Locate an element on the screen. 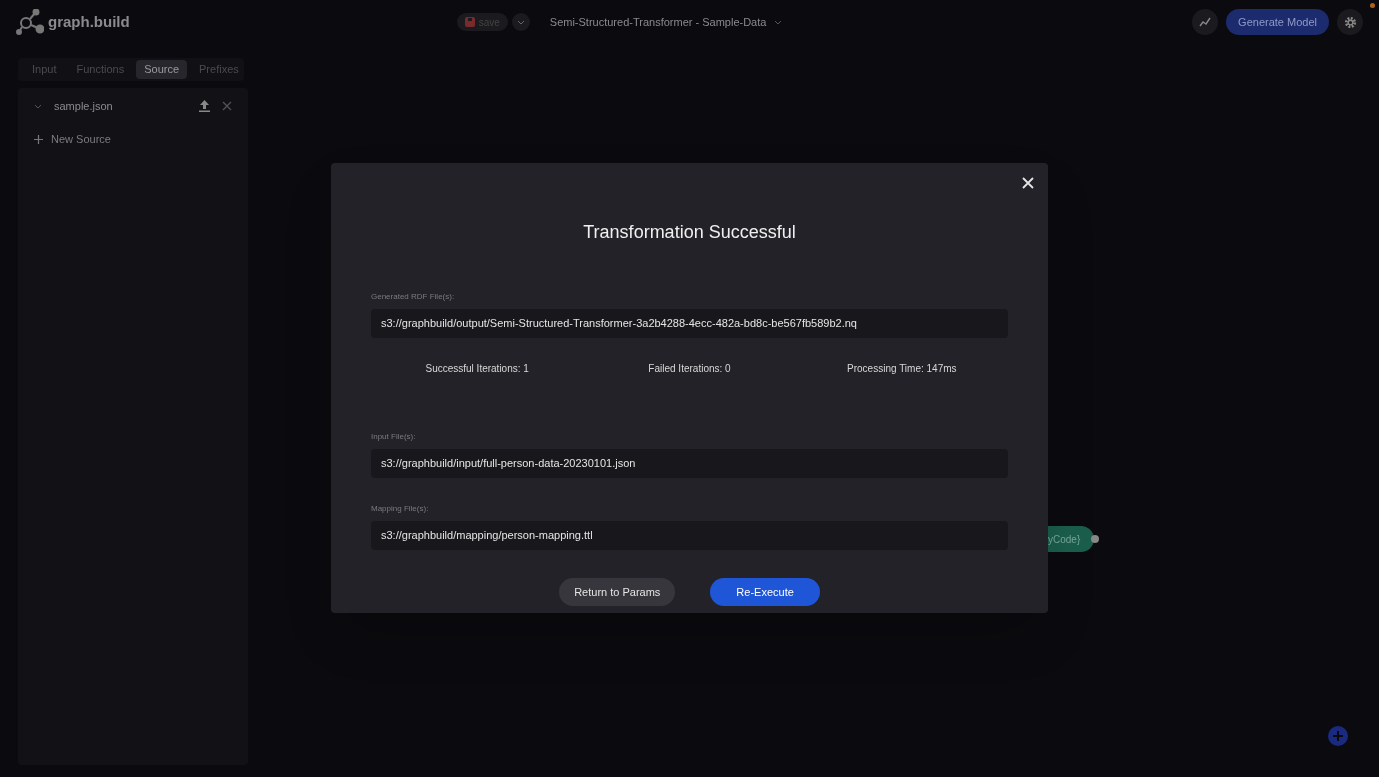 The width and height of the screenshot is (1379, 777). chart-line-icon is located at coordinates (1205, 22).